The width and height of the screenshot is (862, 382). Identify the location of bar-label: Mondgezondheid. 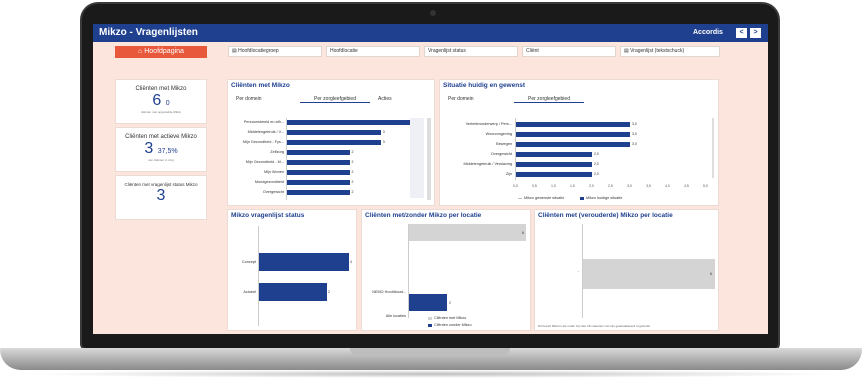
(269, 182).